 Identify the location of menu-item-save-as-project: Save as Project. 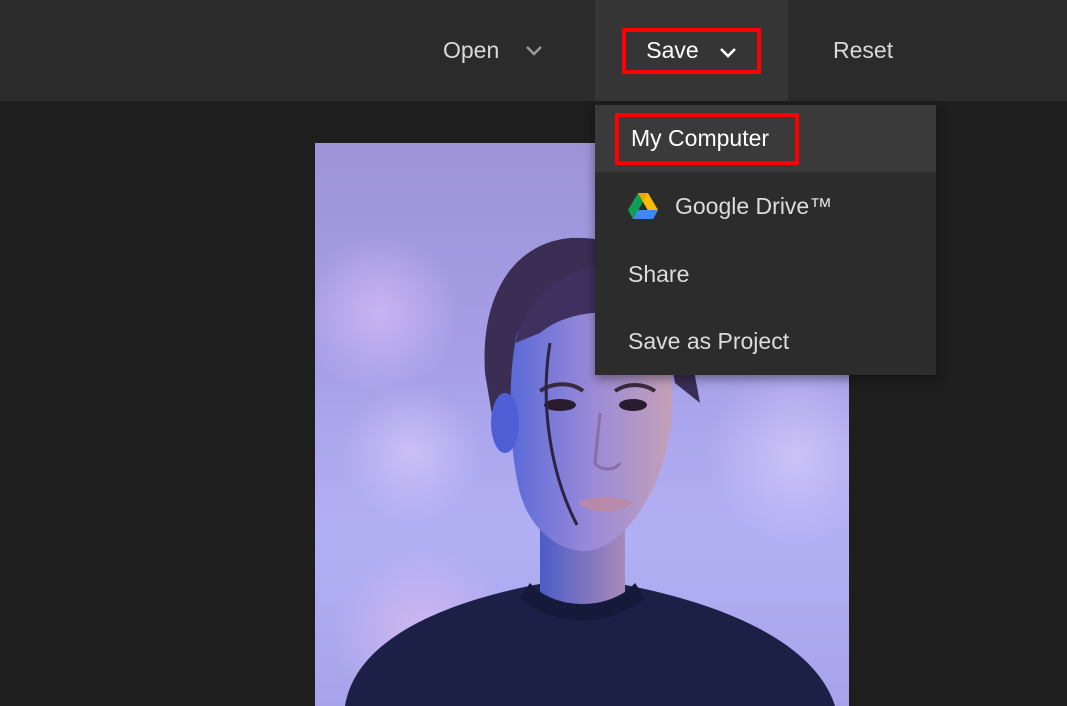
(765, 341).